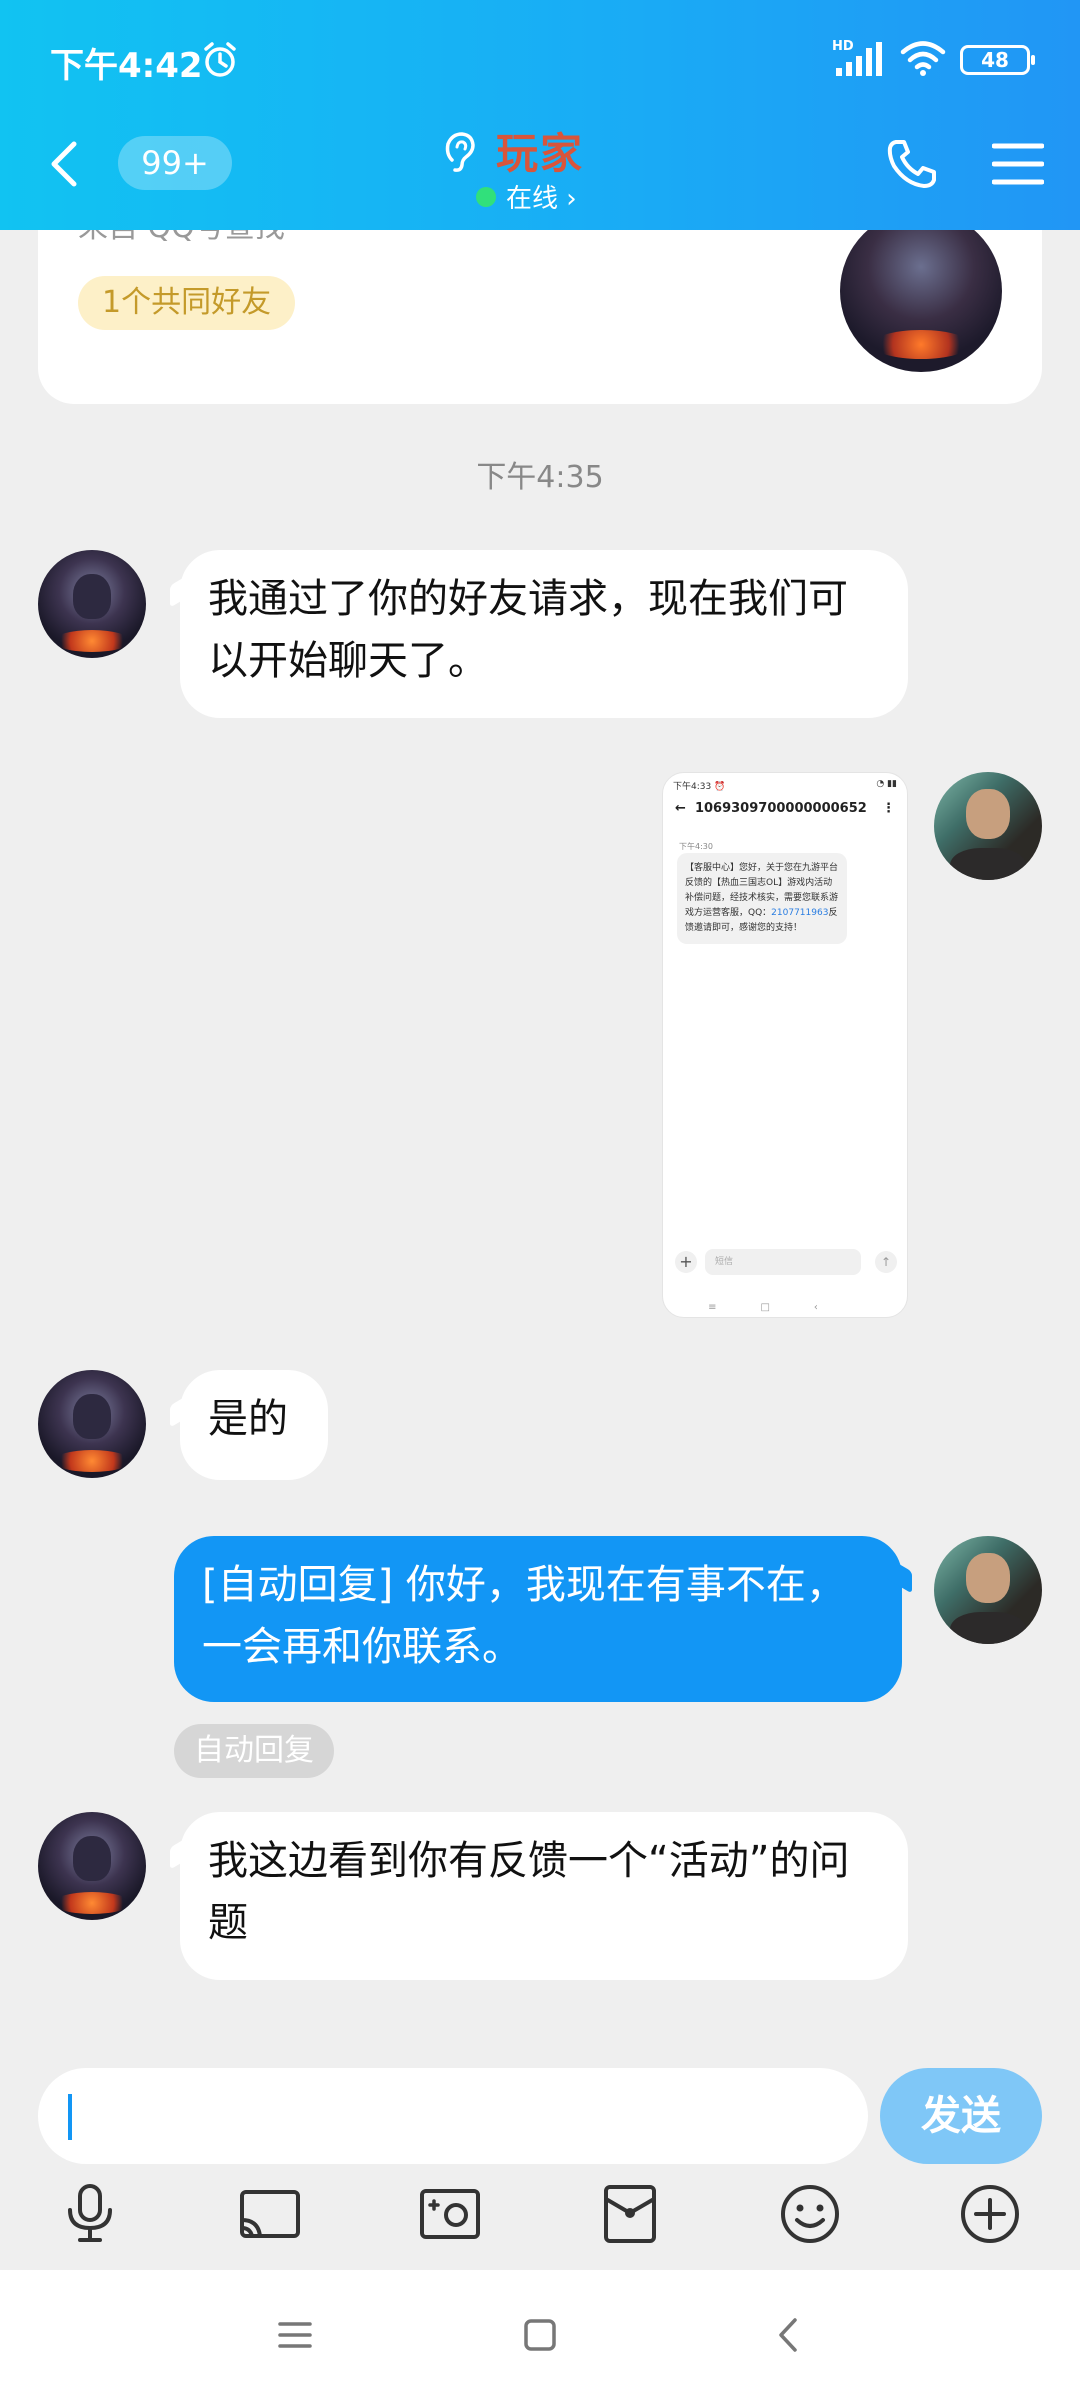 This screenshot has width=1080, height=2400. What do you see at coordinates (990, 2214) in the screenshot?
I see `add-more-icon` at bounding box center [990, 2214].